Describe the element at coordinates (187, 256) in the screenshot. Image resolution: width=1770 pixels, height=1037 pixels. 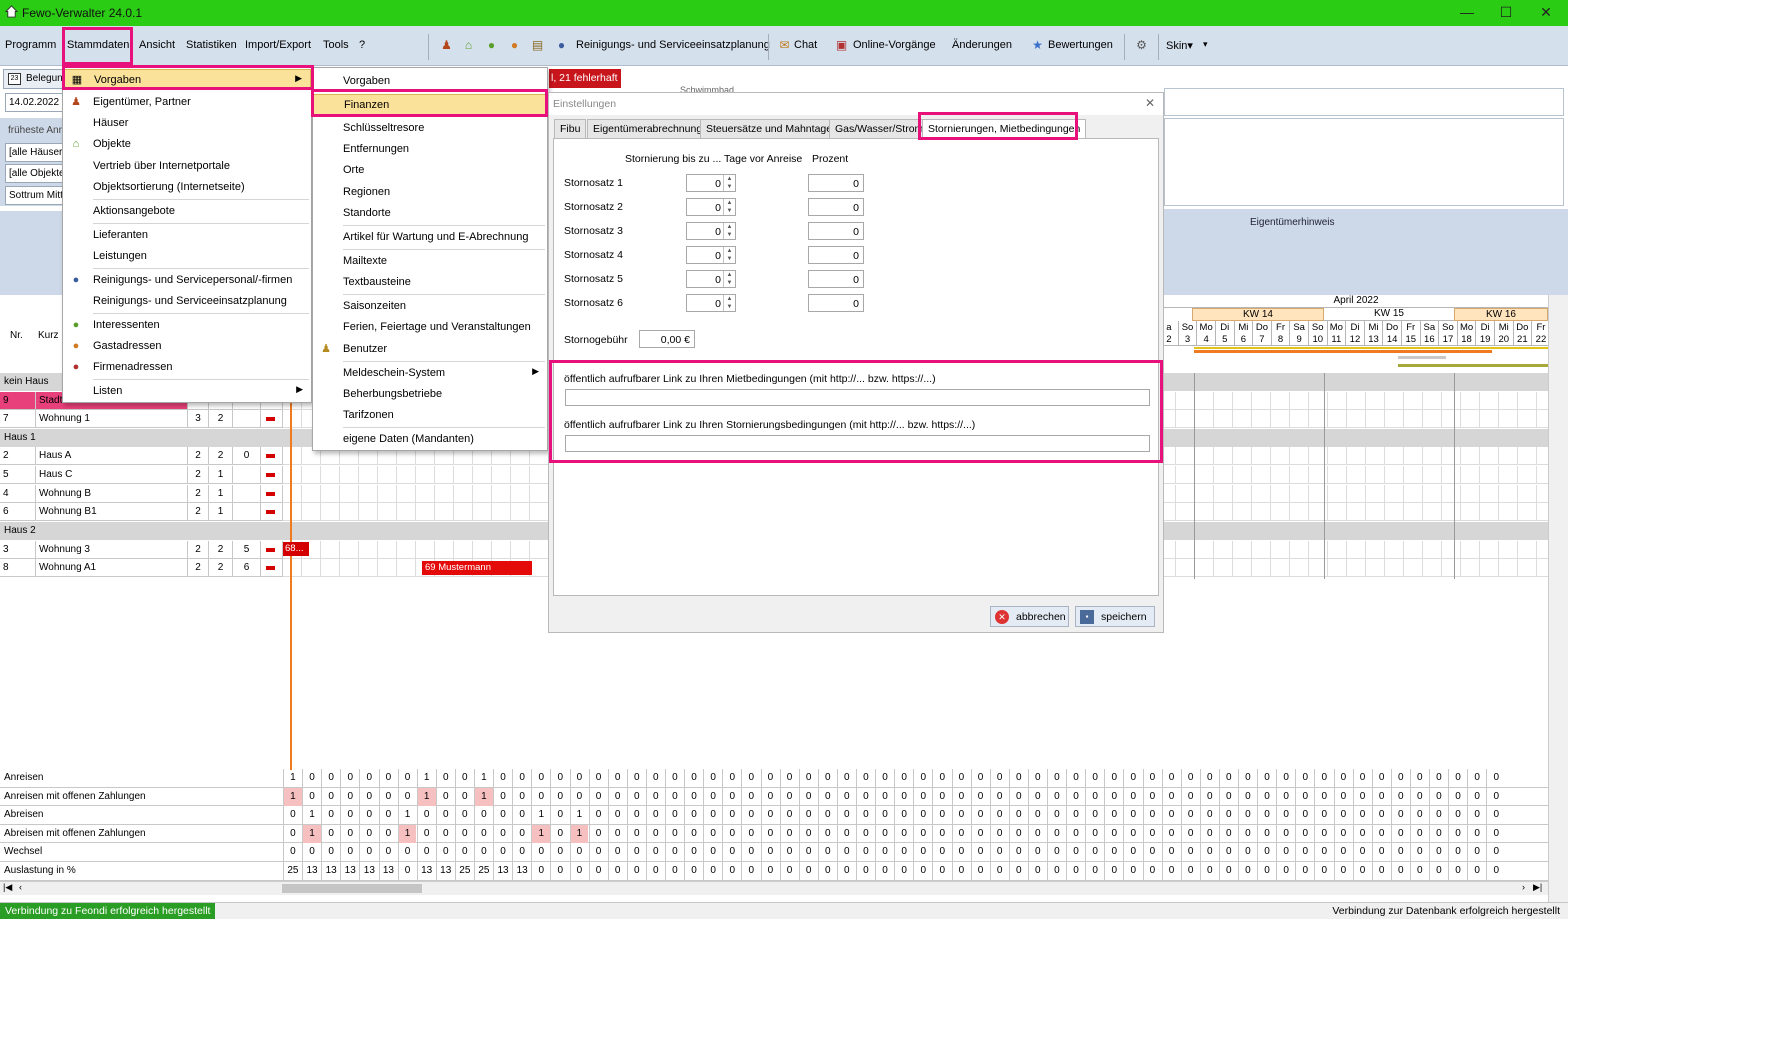
I see `menu-item-leistungen: Leistungen` at that location.